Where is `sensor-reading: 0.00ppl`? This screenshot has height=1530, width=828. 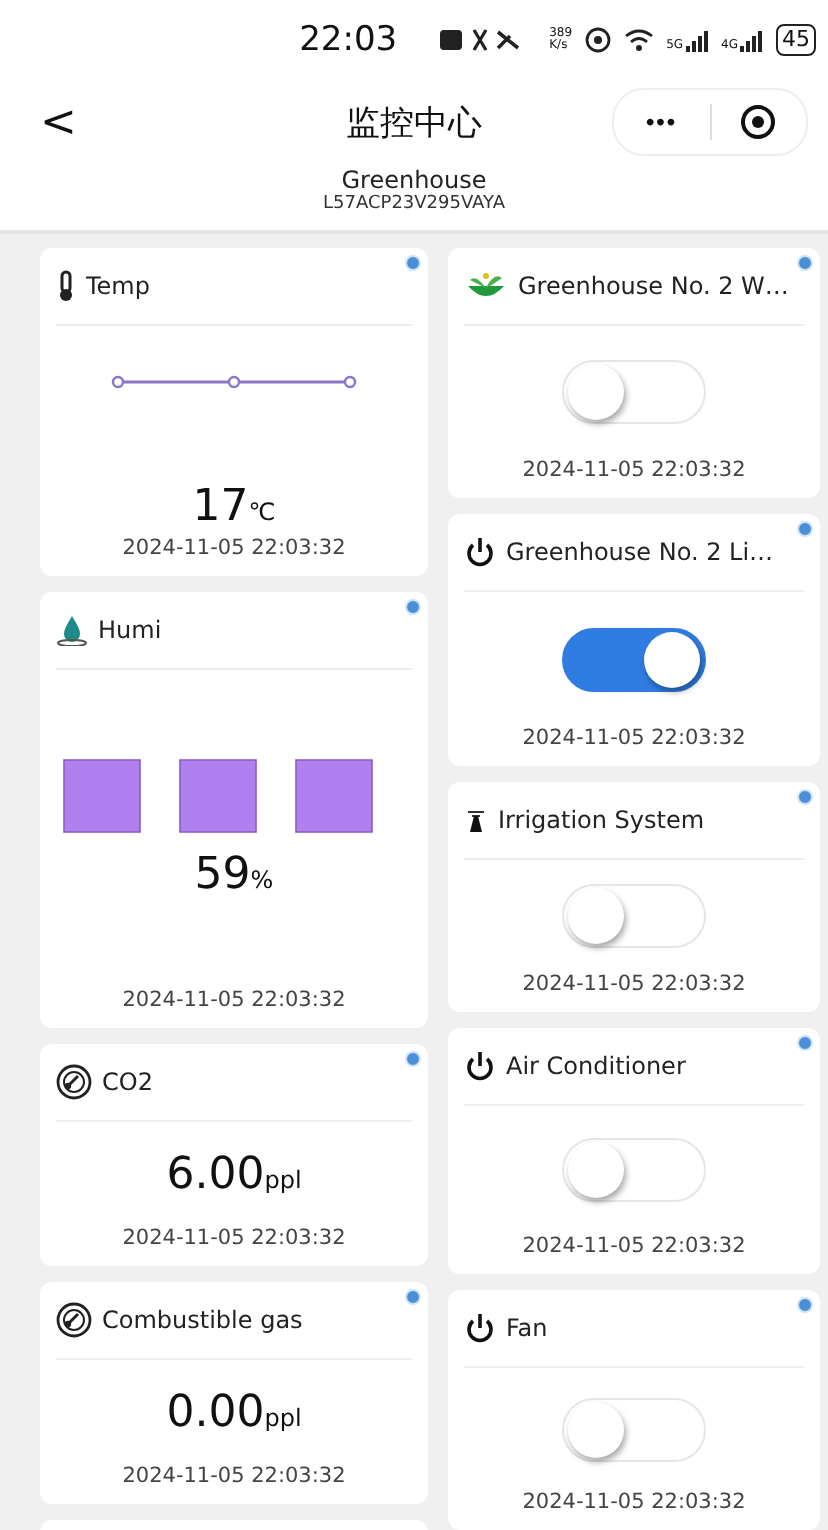 sensor-reading: 0.00ppl is located at coordinates (234, 1412).